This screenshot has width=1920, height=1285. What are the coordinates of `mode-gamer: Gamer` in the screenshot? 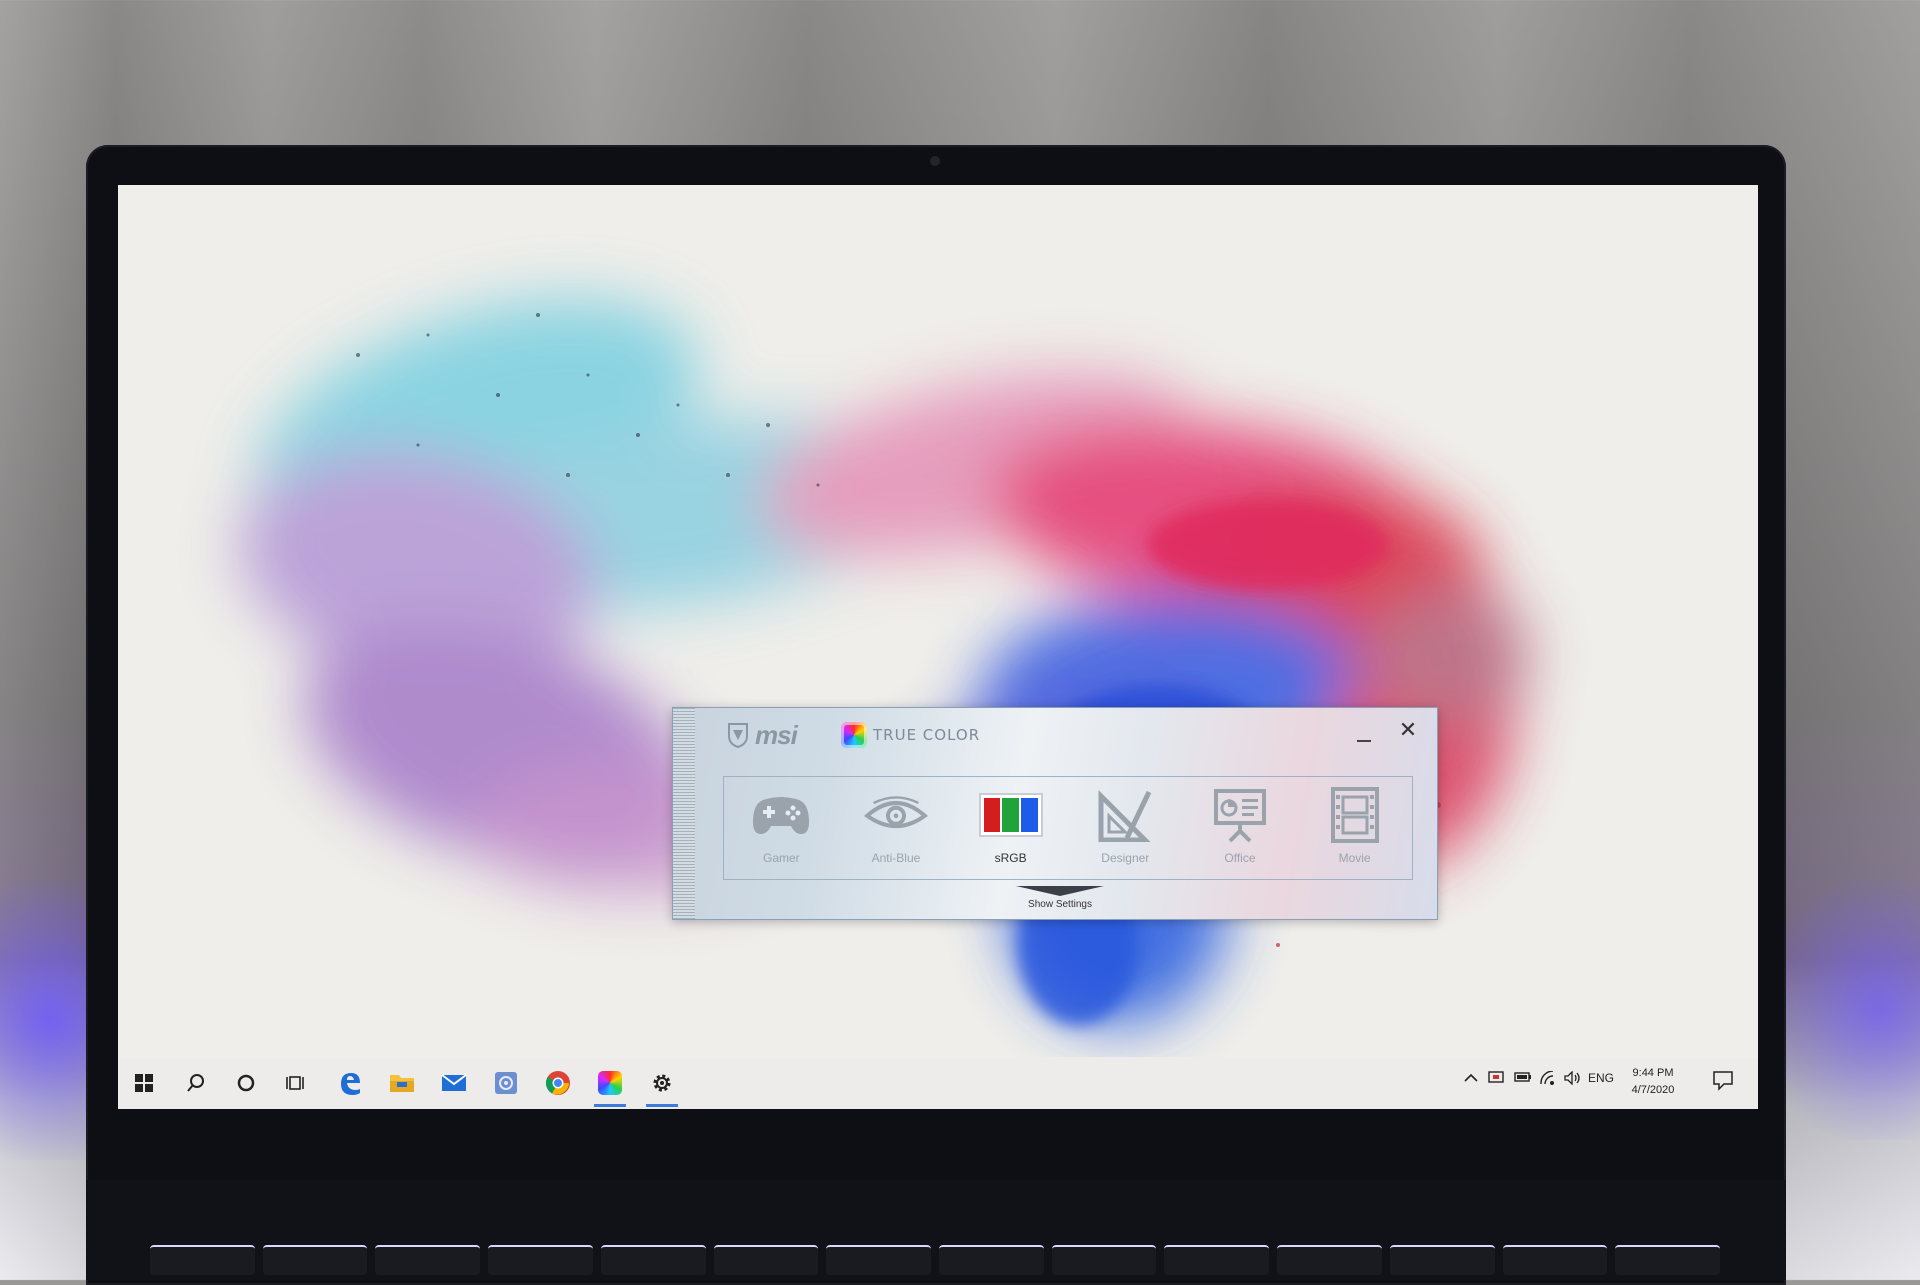 It's located at (781, 828).